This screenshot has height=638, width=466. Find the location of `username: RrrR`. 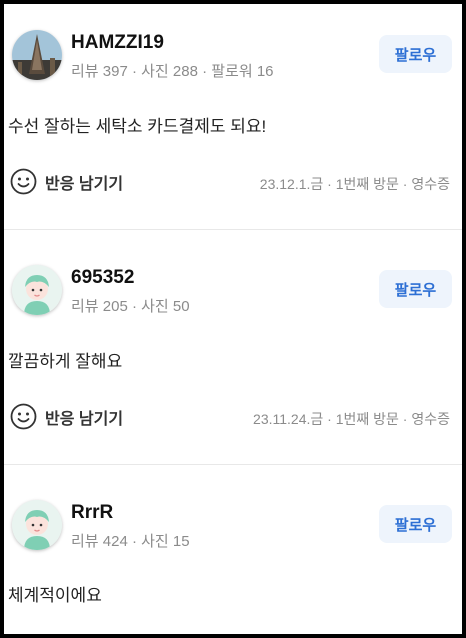

username: RrrR is located at coordinates (92, 513).